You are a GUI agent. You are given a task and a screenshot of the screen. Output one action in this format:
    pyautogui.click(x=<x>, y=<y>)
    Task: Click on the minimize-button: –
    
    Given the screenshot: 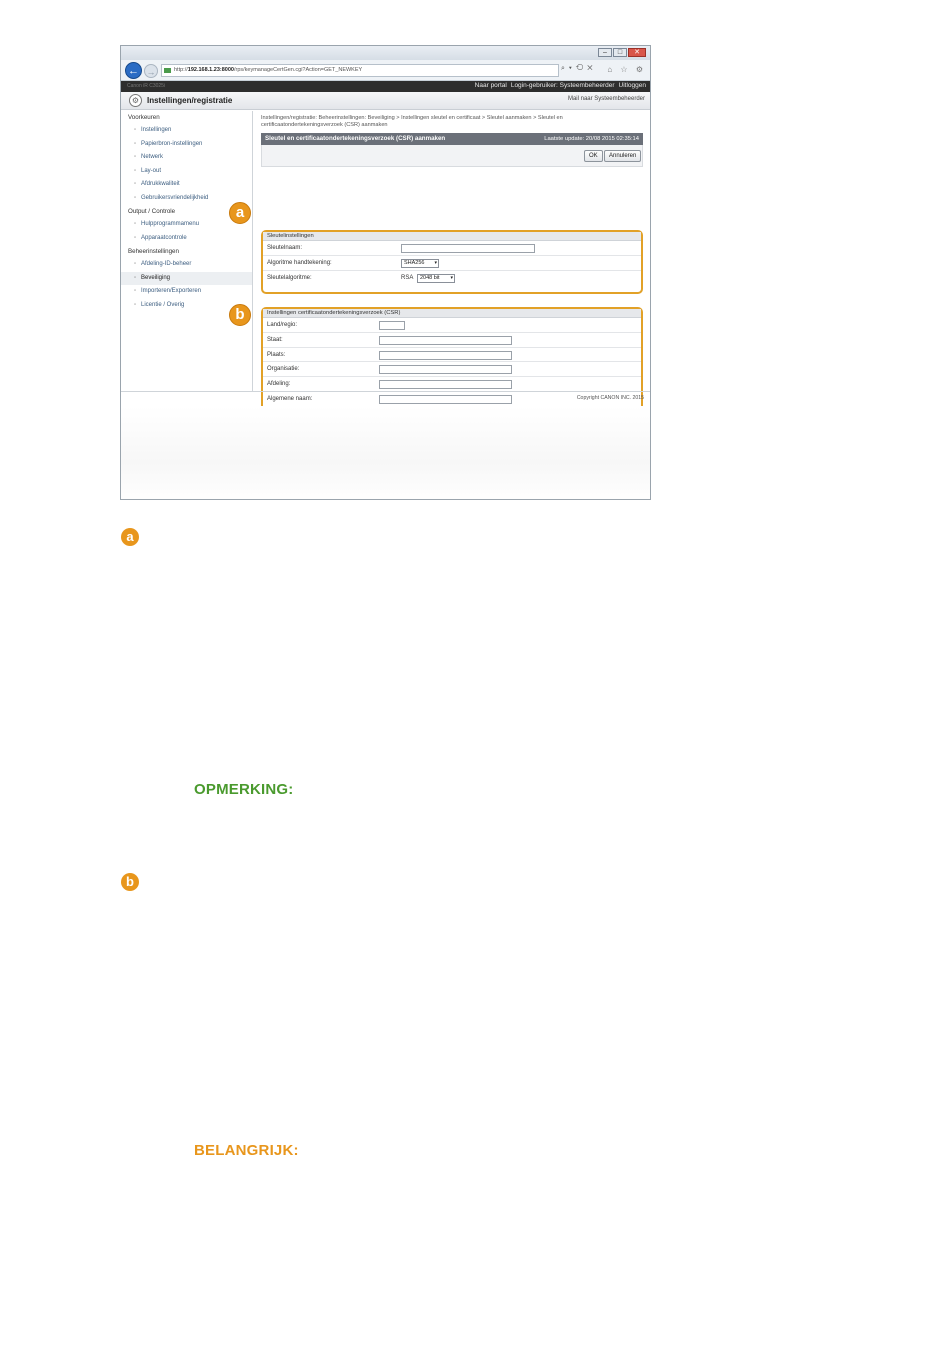 What is the action you would take?
    pyautogui.click(x=605, y=52)
    